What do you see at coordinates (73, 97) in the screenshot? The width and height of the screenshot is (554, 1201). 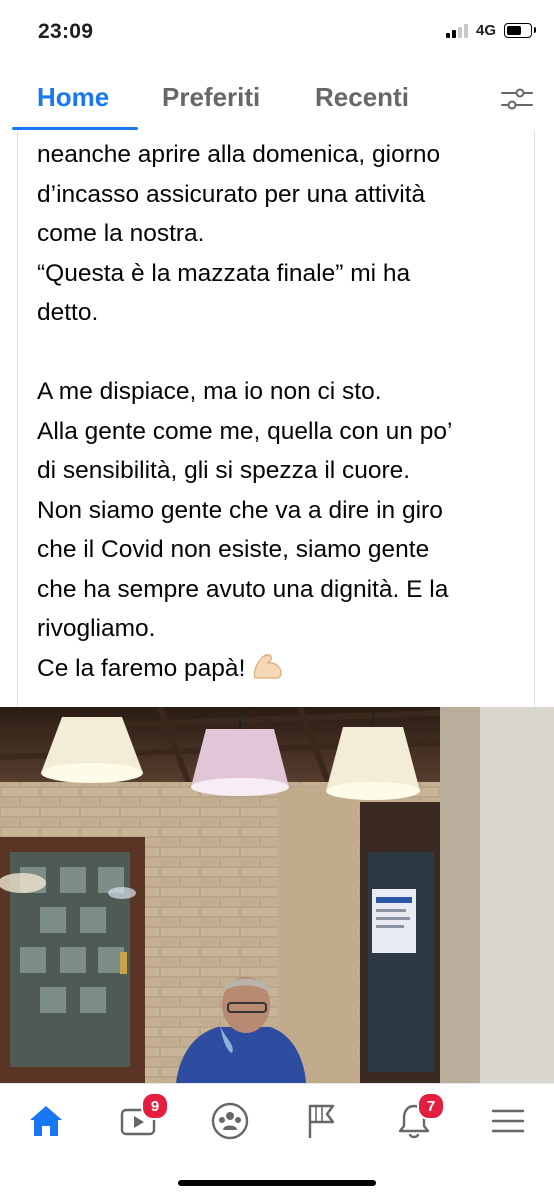 I see `tab-home: Home` at bounding box center [73, 97].